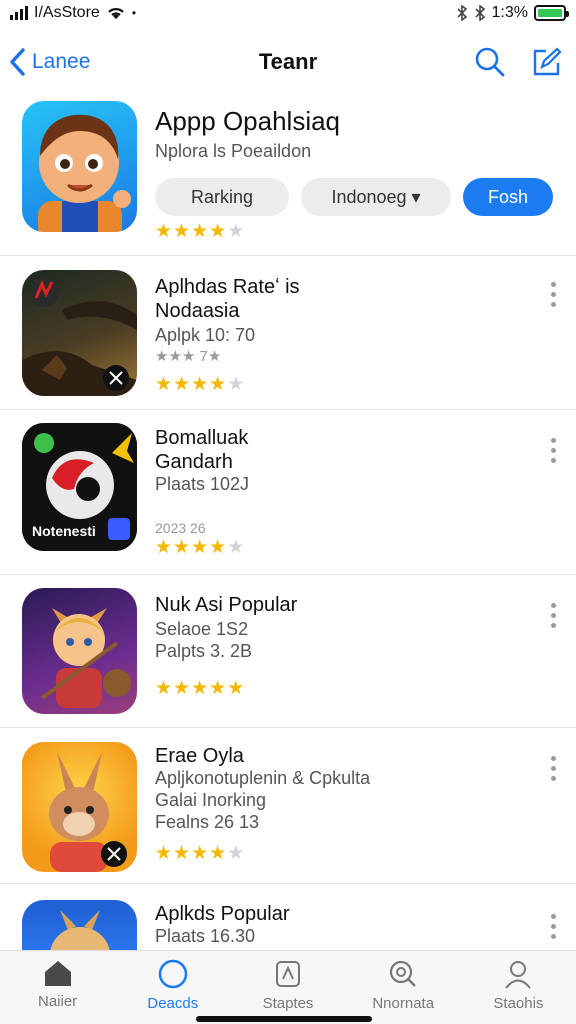  Describe the element at coordinates (546, 62) in the screenshot. I see `compose-icon` at that location.